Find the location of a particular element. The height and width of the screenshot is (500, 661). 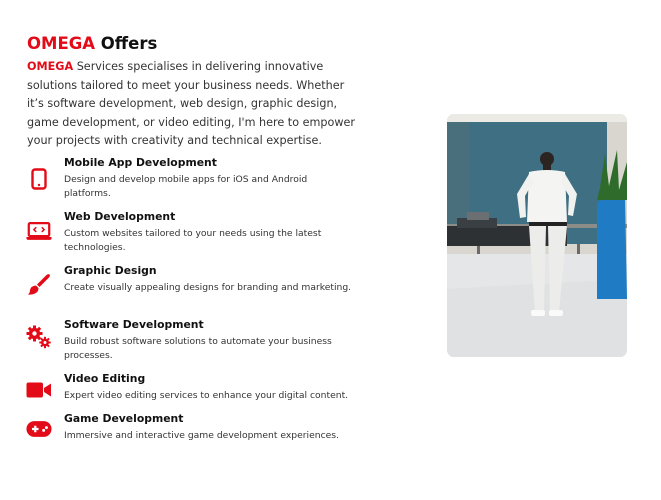

service-name: Game Development is located at coordinates (124, 418).